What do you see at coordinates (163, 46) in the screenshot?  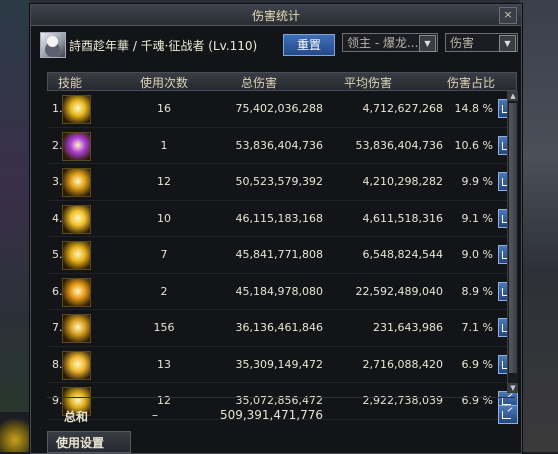 I see `character-name: 詩酉趁年華 / 千魂·征战者 (Lv.110)` at bounding box center [163, 46].